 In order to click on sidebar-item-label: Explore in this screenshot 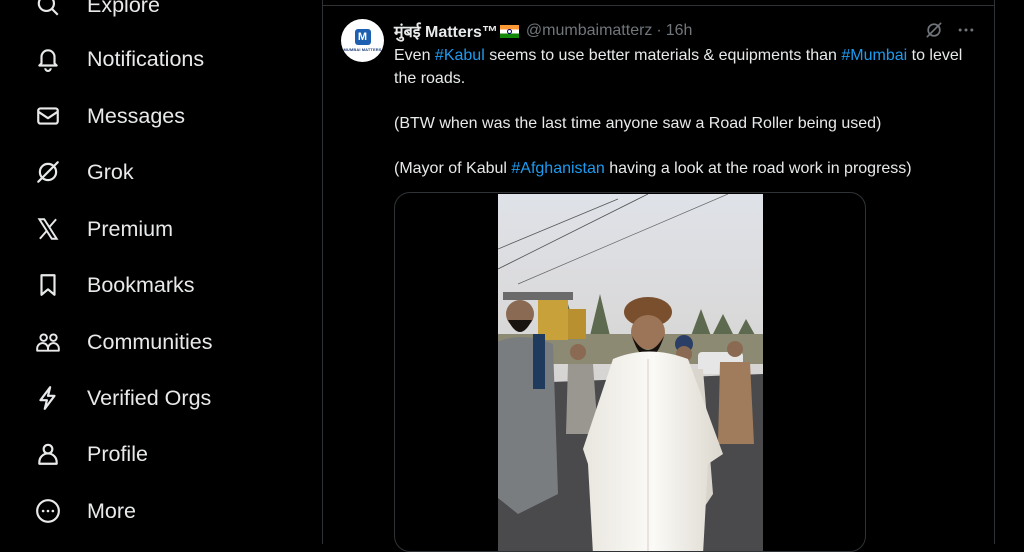, I will do `click(123, 8)`.